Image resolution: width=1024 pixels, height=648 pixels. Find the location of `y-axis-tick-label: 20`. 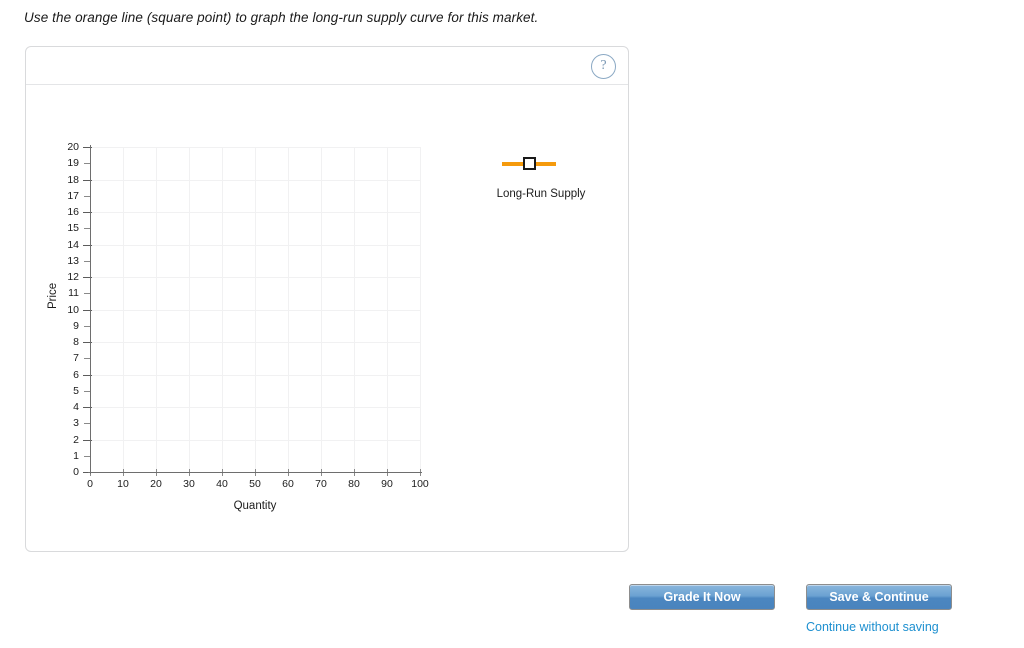

y-axis-tick-label: 20 is located at coordinates (73, 147).